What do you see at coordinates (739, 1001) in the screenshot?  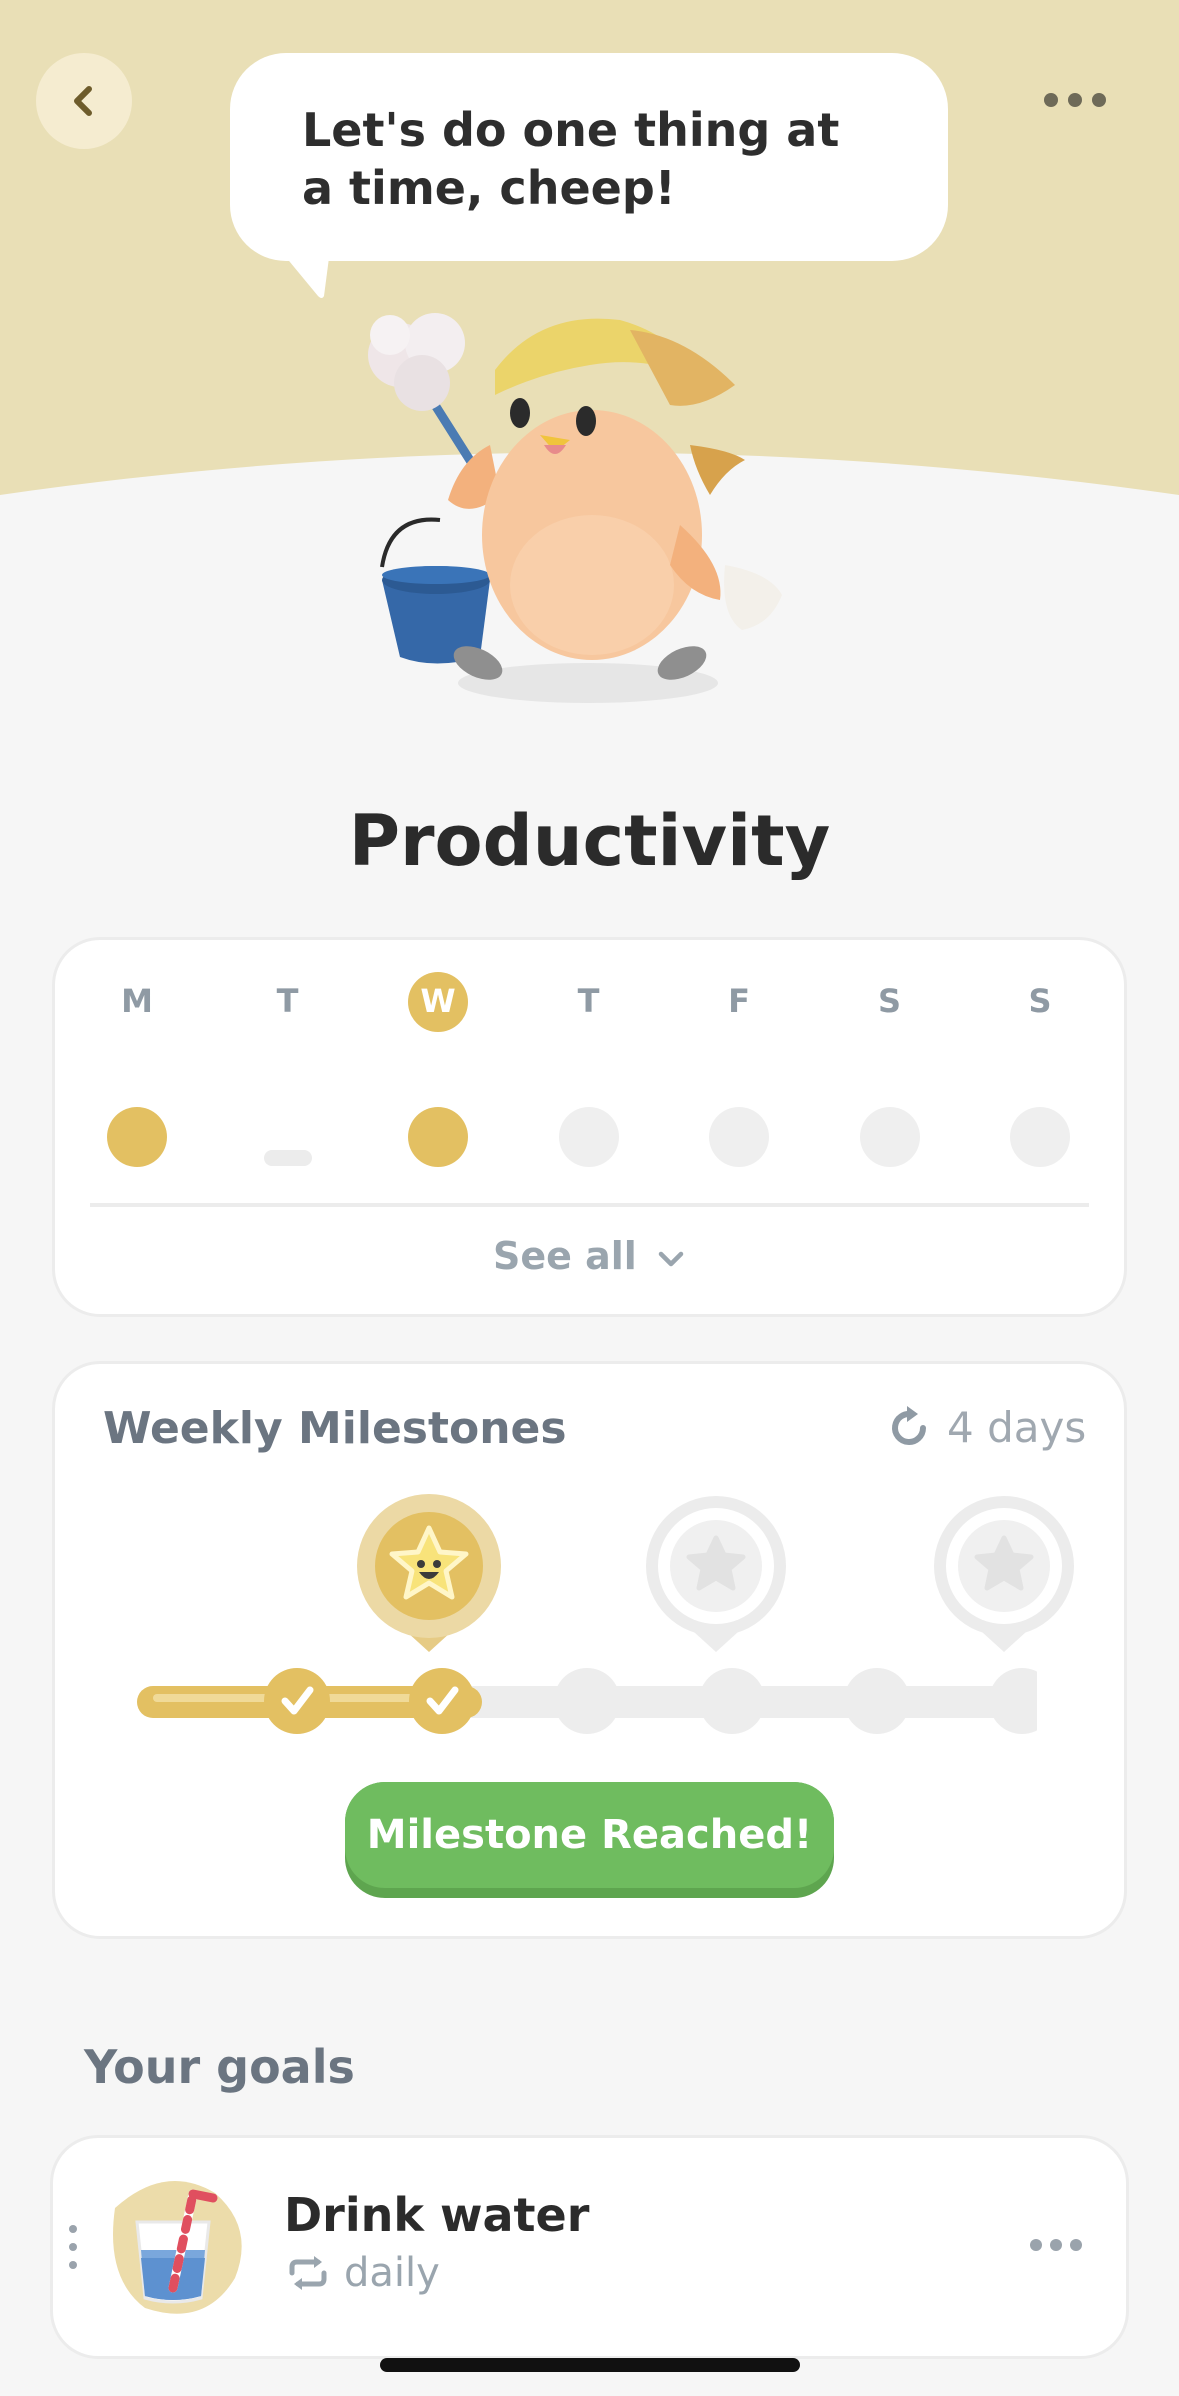 I see `day-letter: F` at bounding box center [739, 1001].